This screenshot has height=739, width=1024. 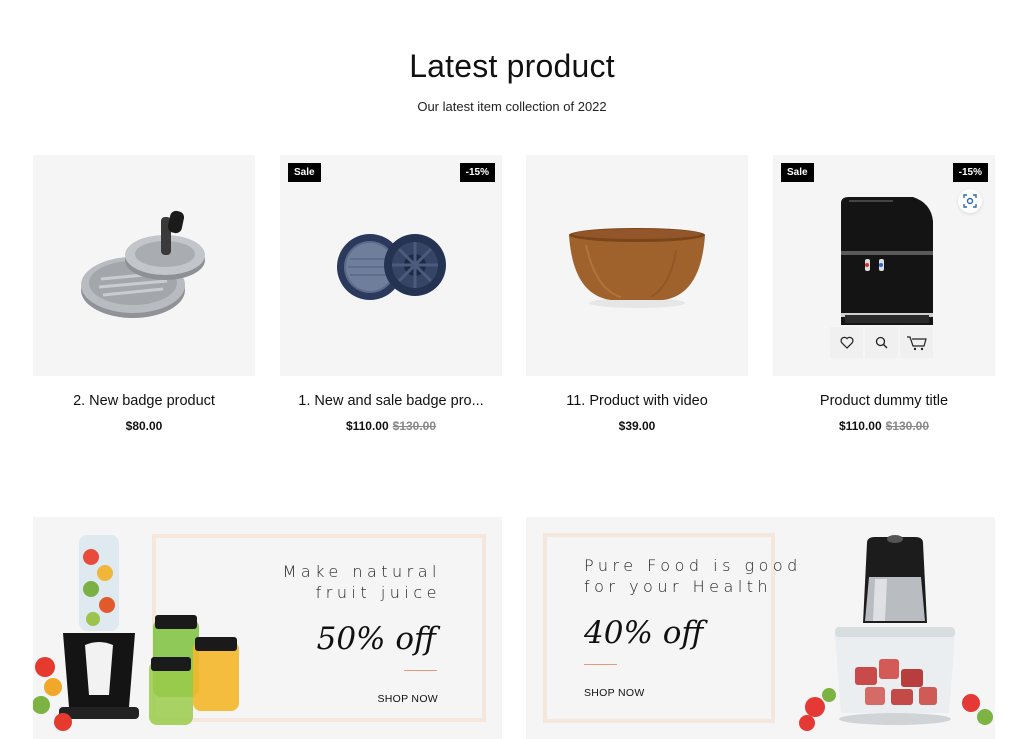 I want to click on current-price: $80.00, so click(x=144, y=426).